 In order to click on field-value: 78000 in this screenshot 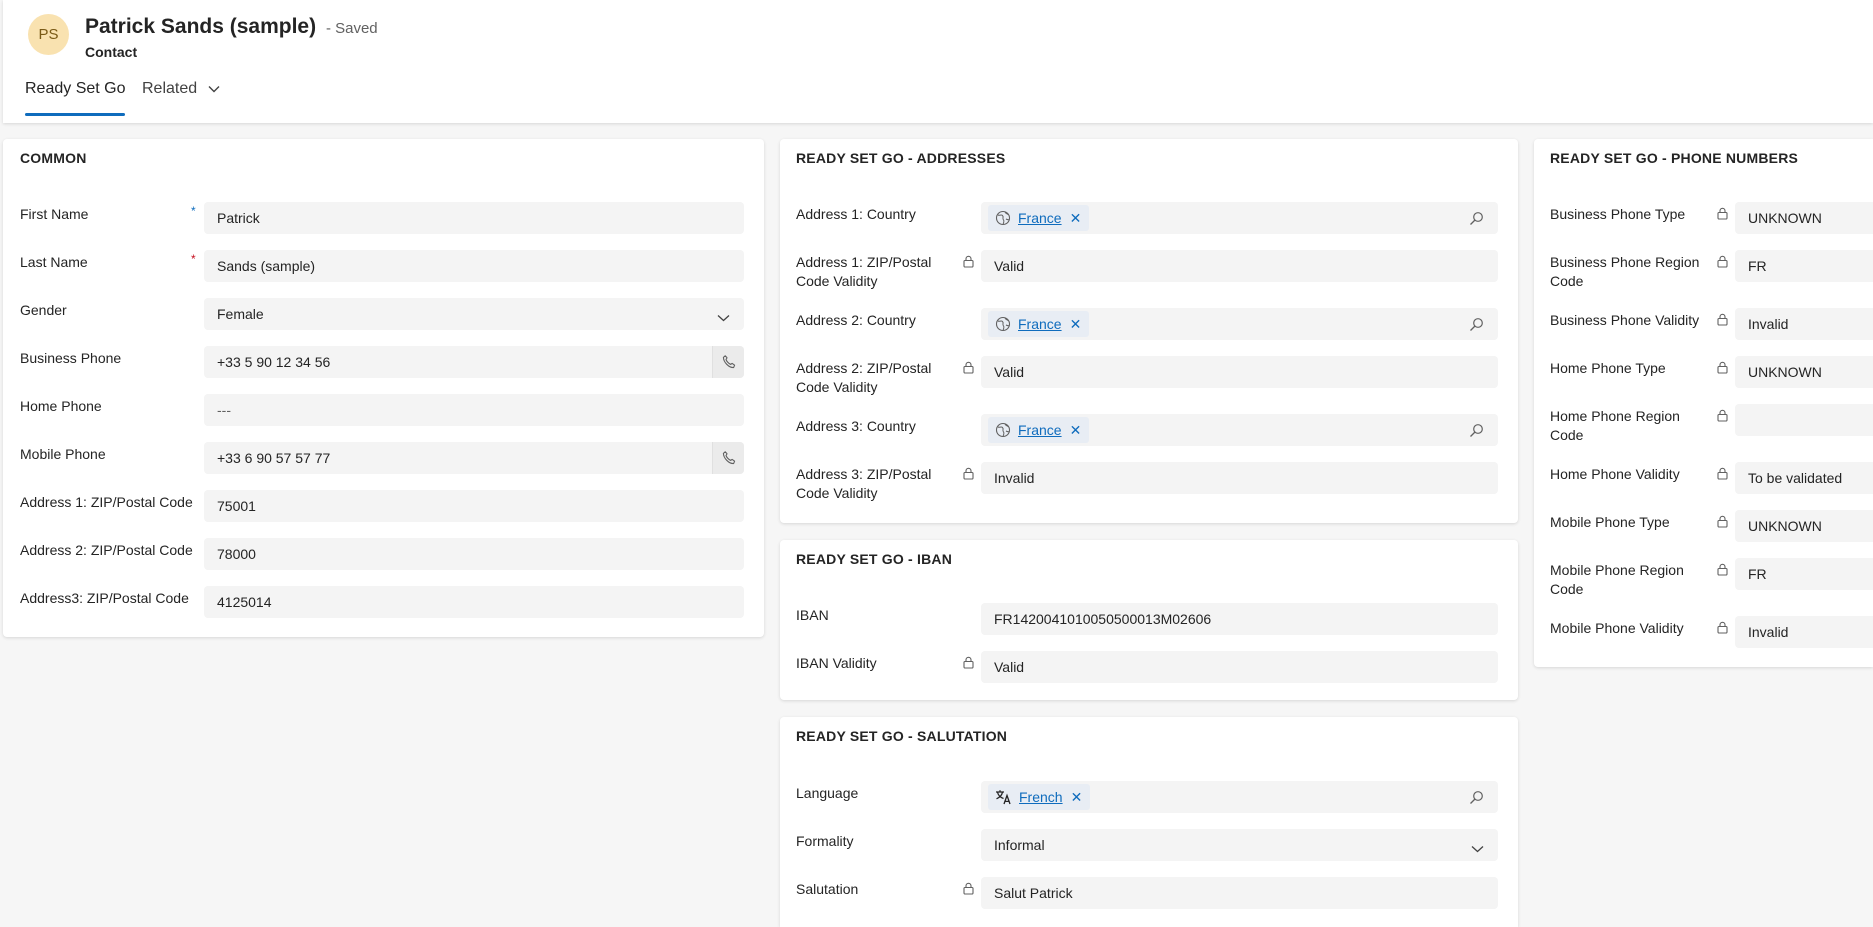, I will do `click(236, 554)`.